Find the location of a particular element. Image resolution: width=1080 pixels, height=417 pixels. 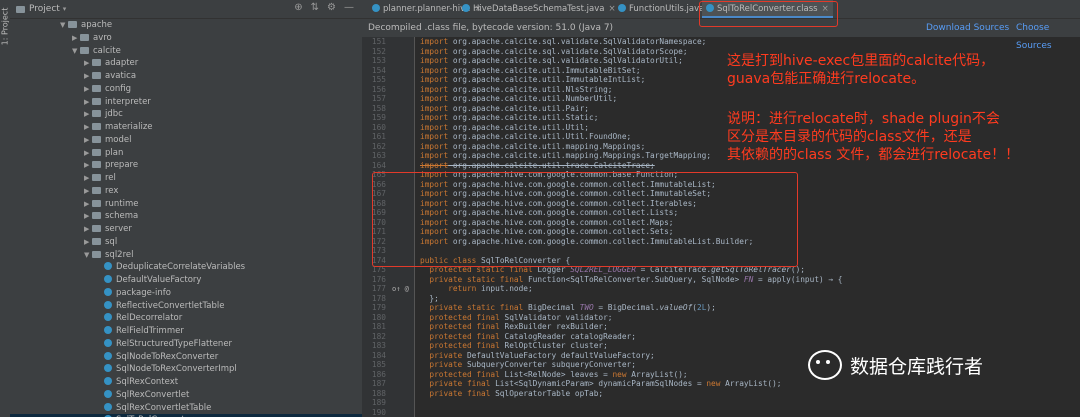

tree-item-folder: ▶ jdbc is located at coordinates (186, 114).